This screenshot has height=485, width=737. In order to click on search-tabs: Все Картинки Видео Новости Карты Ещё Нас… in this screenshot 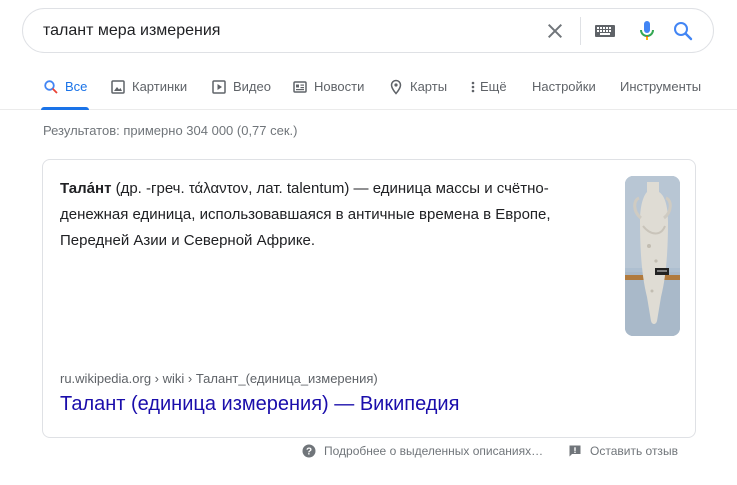, I will do `click(368, 87)`.